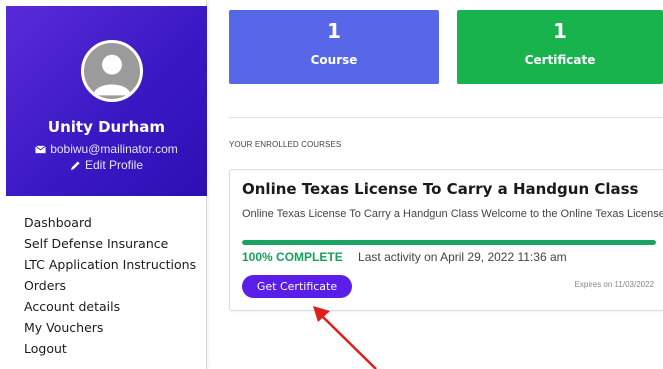 This screenshot has width=663, height=369. Describe the element at coordinates (334, 60) in the screenshot. I see `course-count-label: Course` at that location.